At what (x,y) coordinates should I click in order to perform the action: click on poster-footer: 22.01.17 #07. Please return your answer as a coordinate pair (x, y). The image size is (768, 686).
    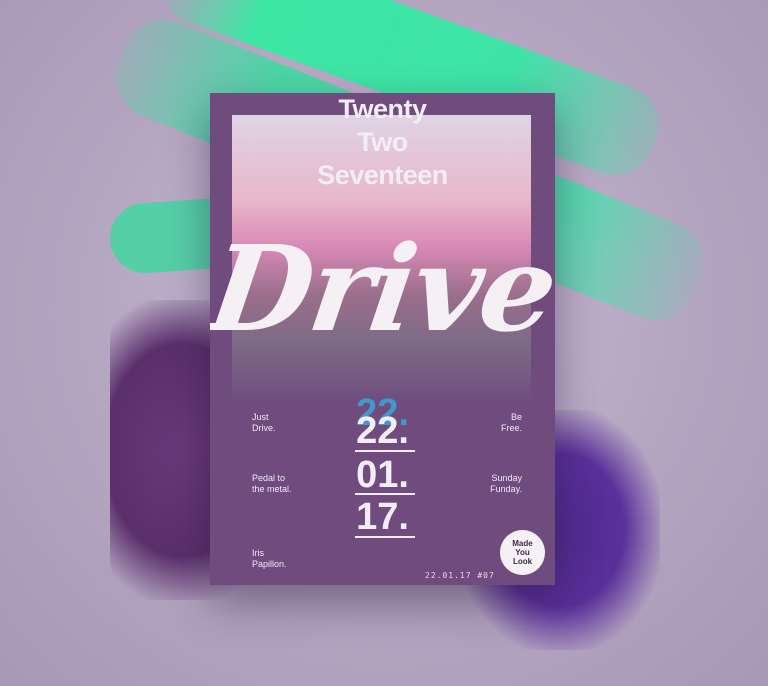
    Looking at the image, I should click on (460, 575).